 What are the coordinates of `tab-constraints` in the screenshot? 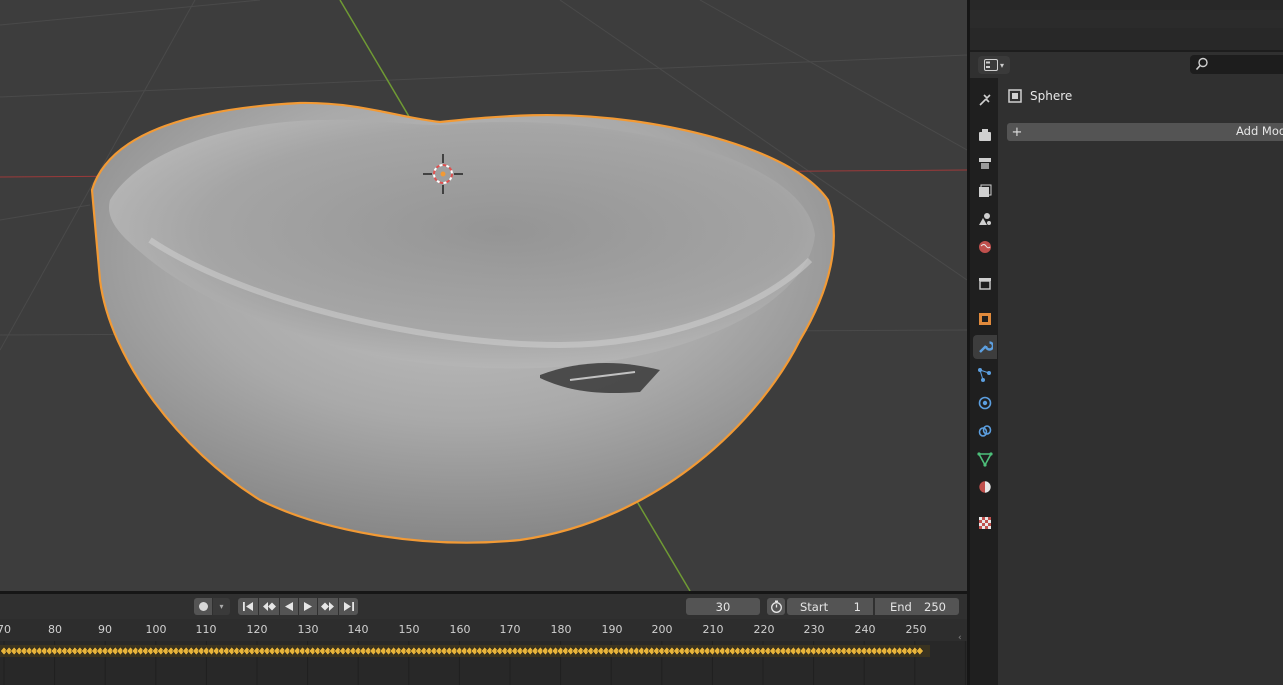 It's located at (985, 431).